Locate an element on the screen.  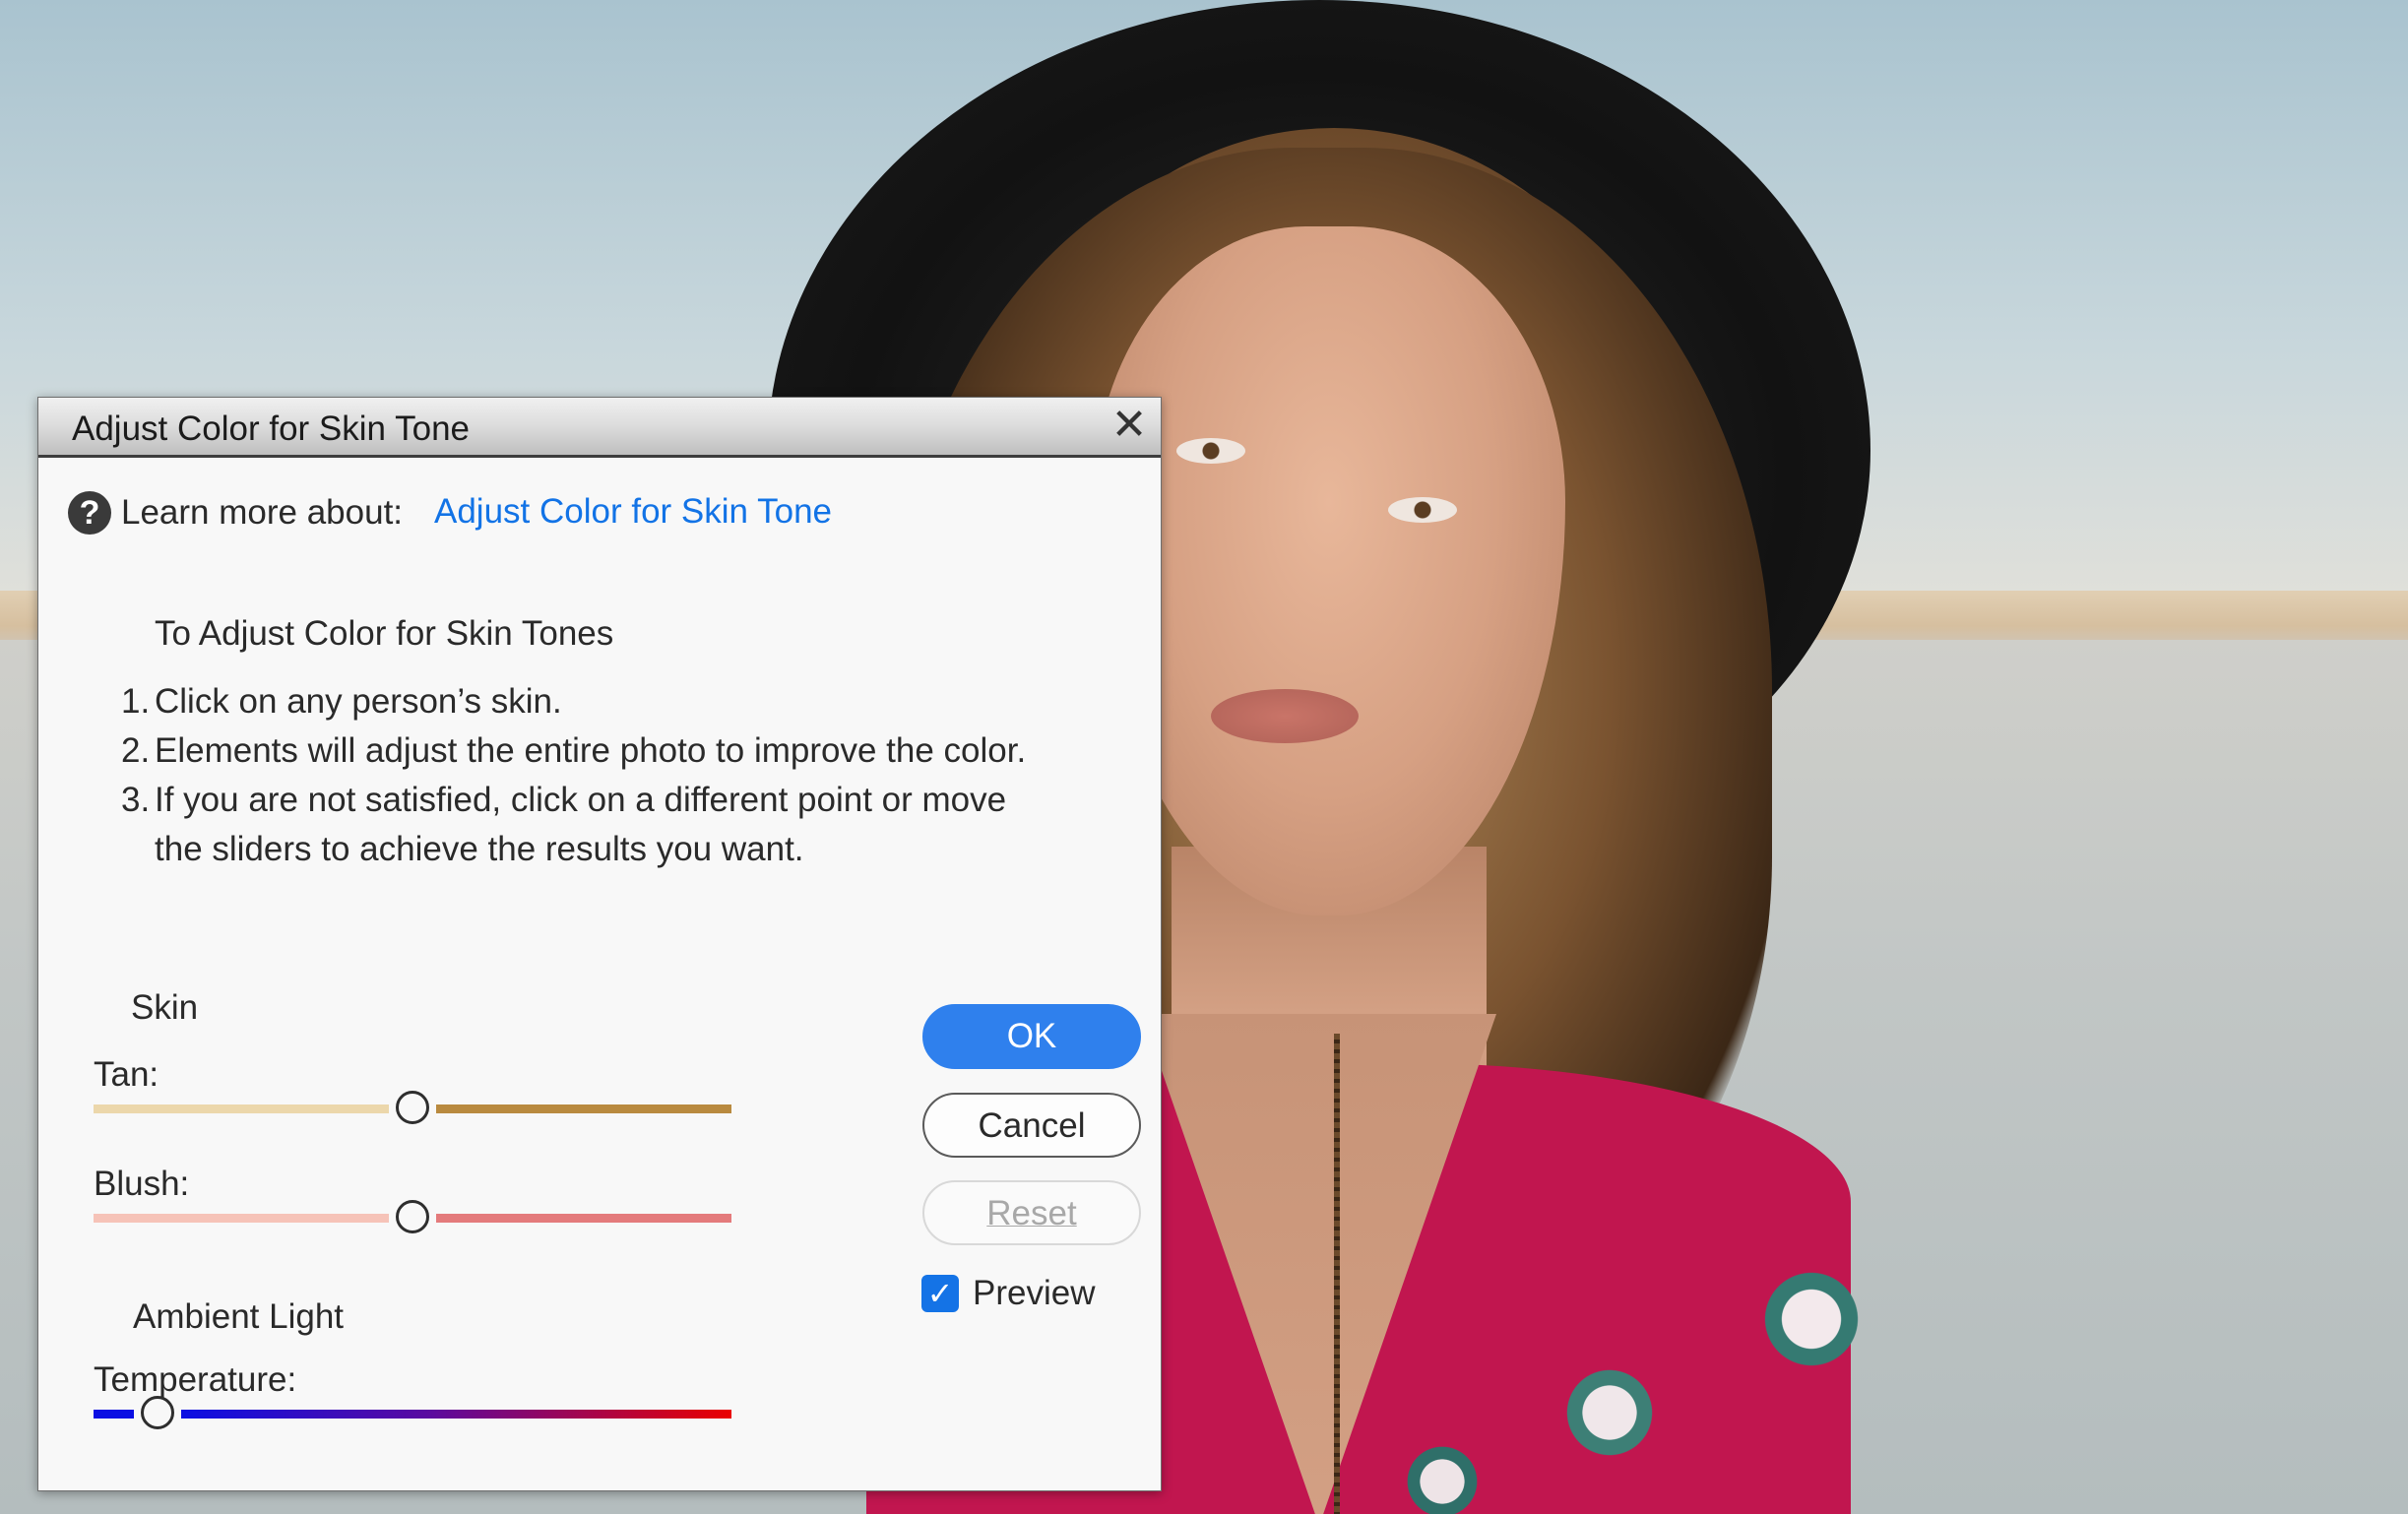
temperature-label: Temperature: is located at coordinates (195, 1380).